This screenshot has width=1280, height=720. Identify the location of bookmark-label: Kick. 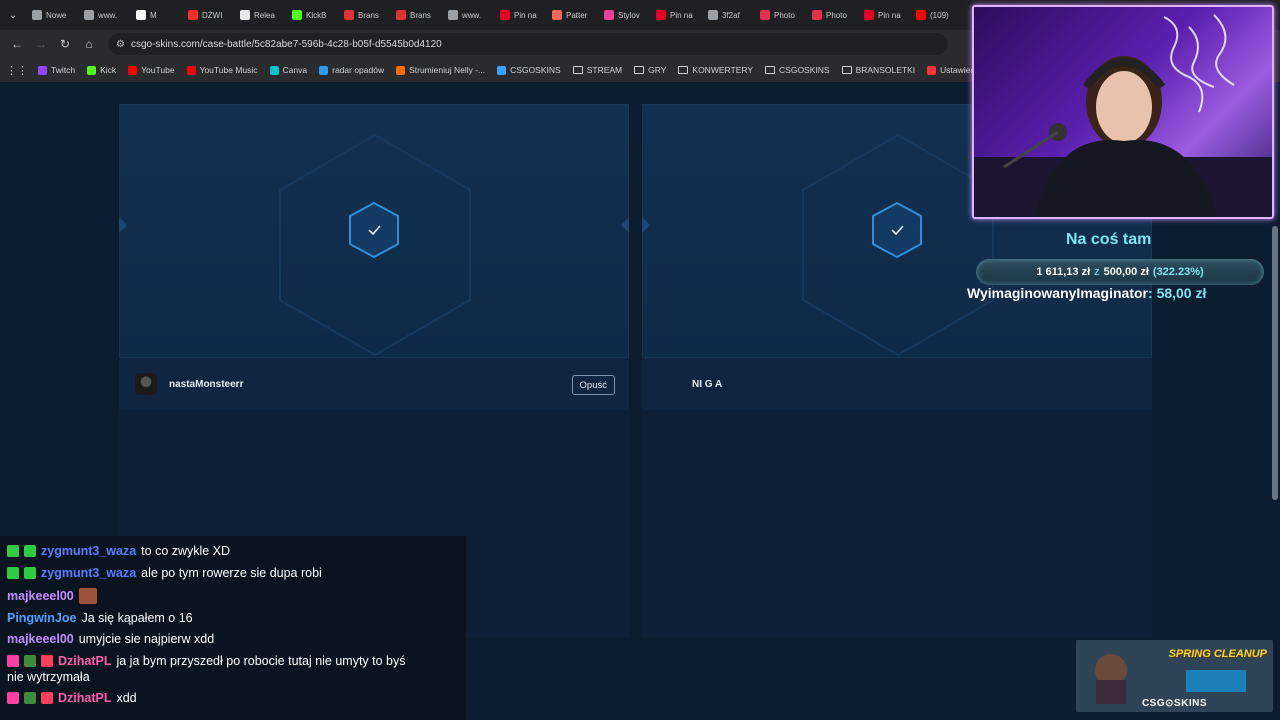
(108, 70).